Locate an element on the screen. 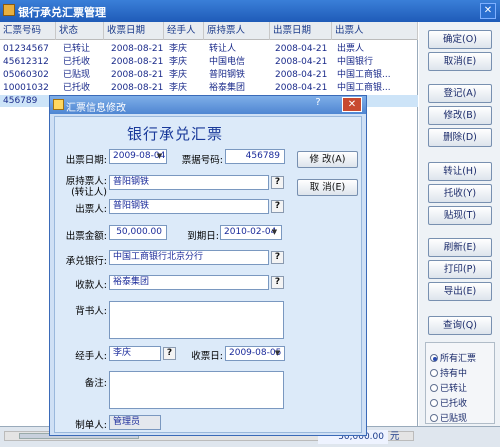  cell: 中国银行 is located at coordinates (355, 62).